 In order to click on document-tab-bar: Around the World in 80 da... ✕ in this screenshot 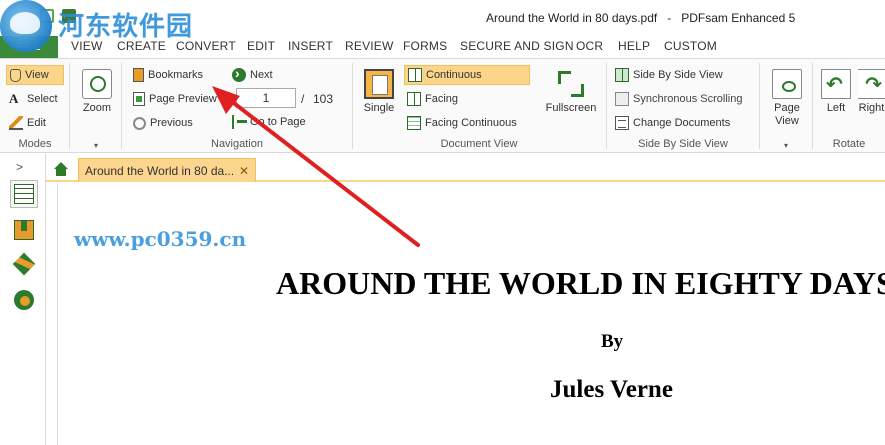, I will do `click(465, 168)`.